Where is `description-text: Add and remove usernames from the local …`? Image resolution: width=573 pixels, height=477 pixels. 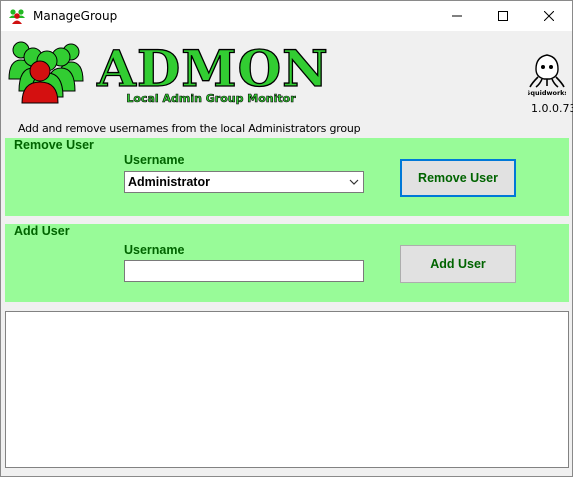 description-text: Add and remove usernames from the local … is located at coordinates (189, 128).